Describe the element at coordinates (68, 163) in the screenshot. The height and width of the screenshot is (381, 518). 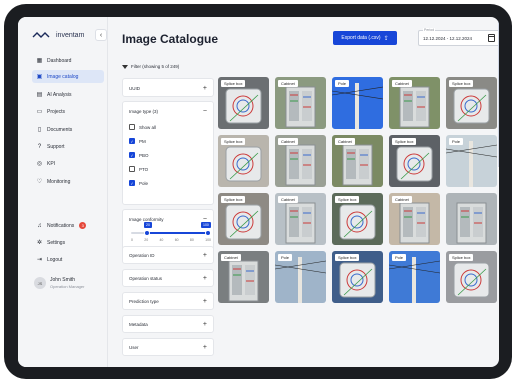
I see `sidebar-item-kpi: ◎ KPI` at that location.